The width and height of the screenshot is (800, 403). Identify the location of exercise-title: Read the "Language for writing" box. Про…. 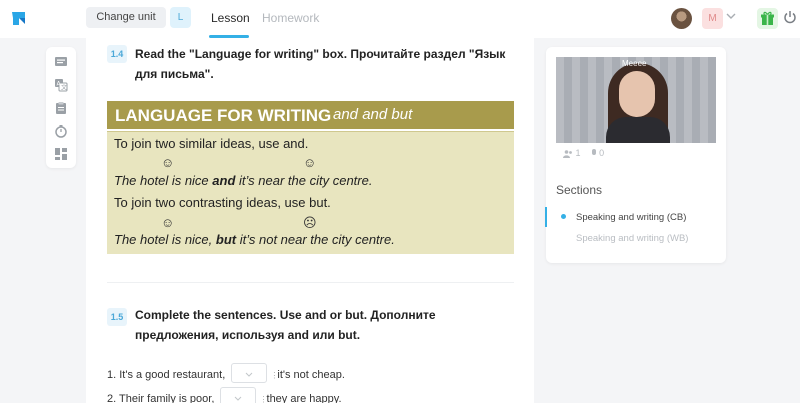
(320, 54).